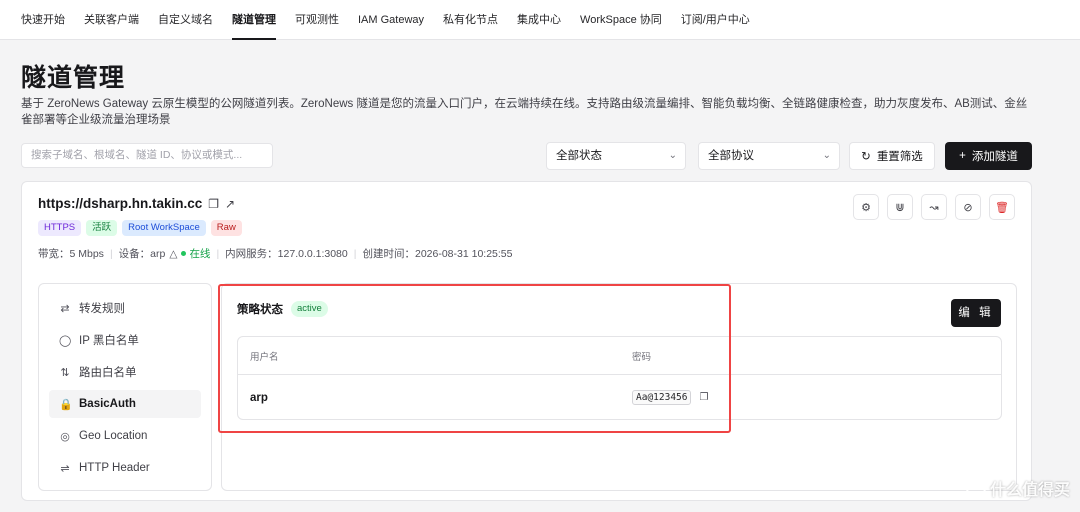 The image size is (1080, 512). I want to click on menu-item-basicauth: 🔒 BasicAuth, so click(125, 404).